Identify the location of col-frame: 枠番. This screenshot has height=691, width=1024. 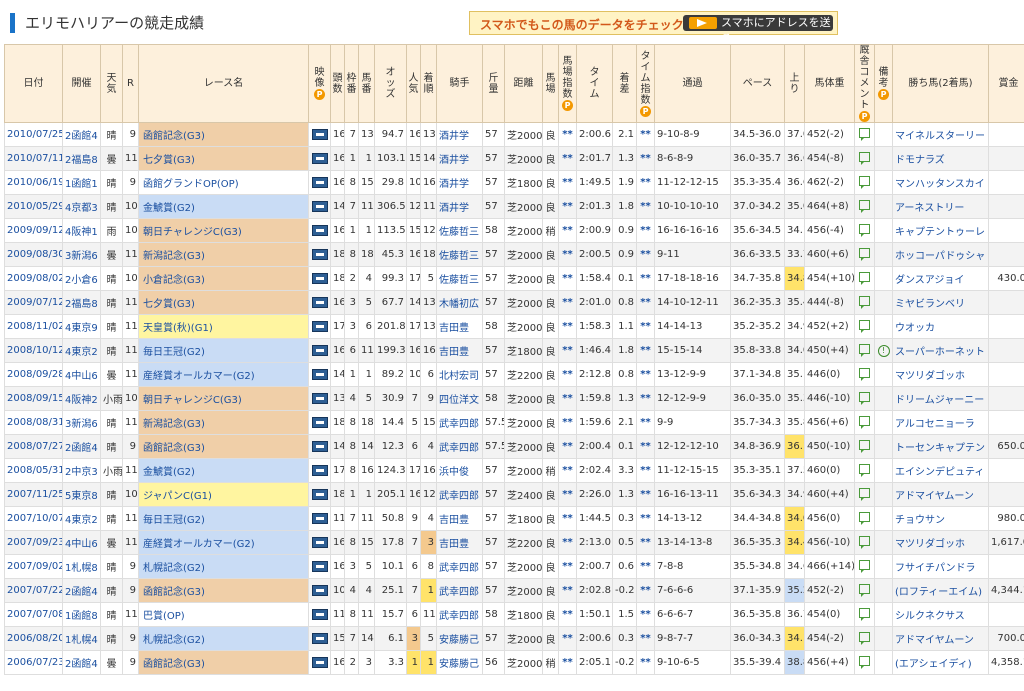
(351, 83).